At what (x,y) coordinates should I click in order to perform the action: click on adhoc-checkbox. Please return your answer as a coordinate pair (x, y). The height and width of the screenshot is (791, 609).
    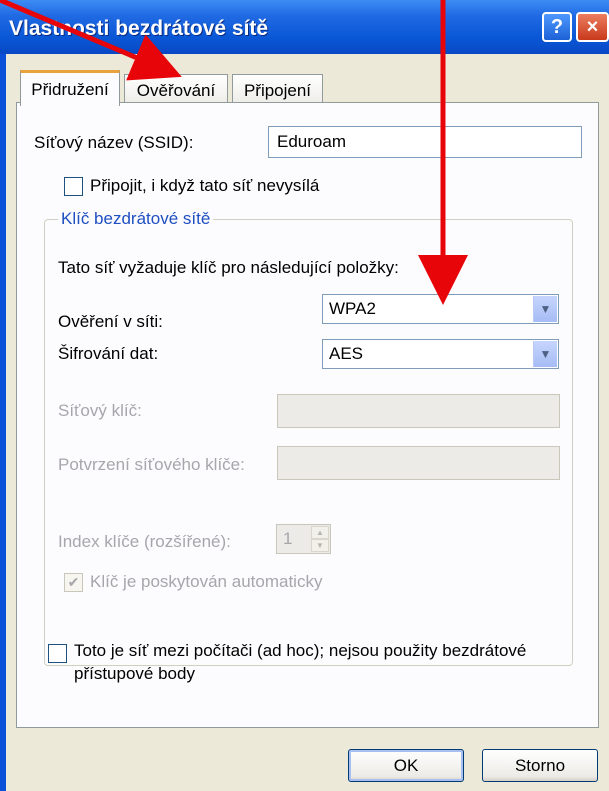
    Looking at the image, I should click on (57, 653).